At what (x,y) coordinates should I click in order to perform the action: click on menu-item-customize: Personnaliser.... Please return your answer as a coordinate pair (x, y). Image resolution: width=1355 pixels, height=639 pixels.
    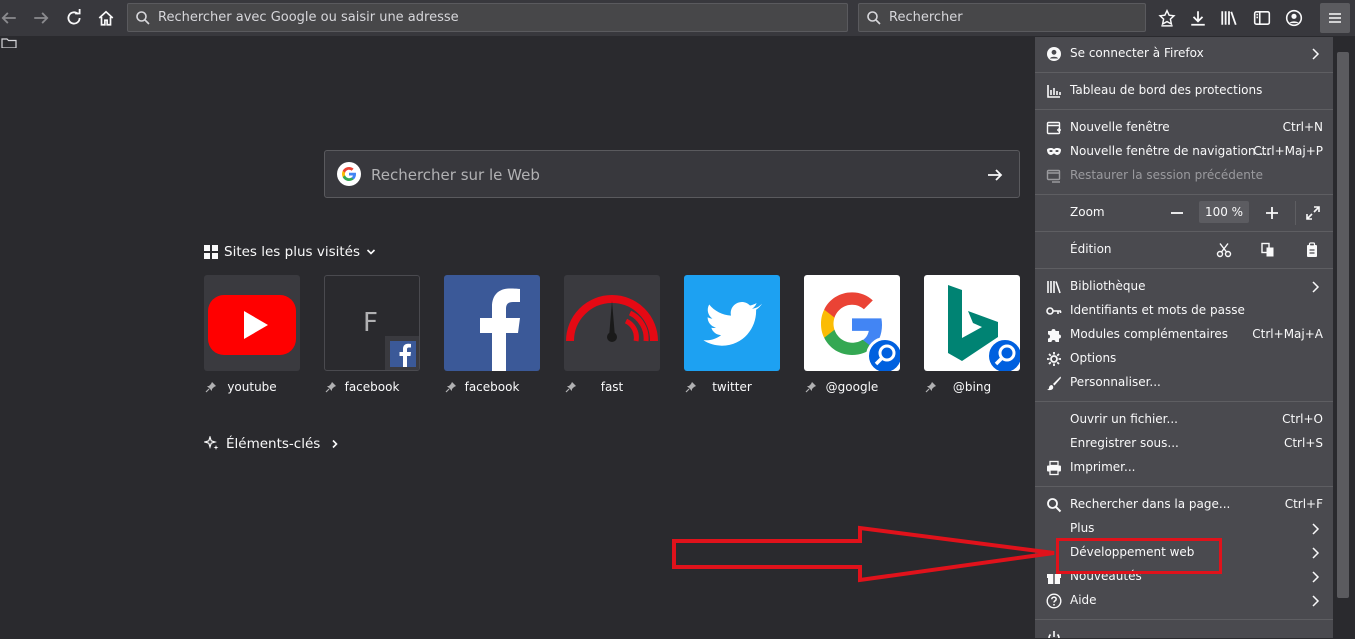
    Looking at the image, I should click on (1184, 383).